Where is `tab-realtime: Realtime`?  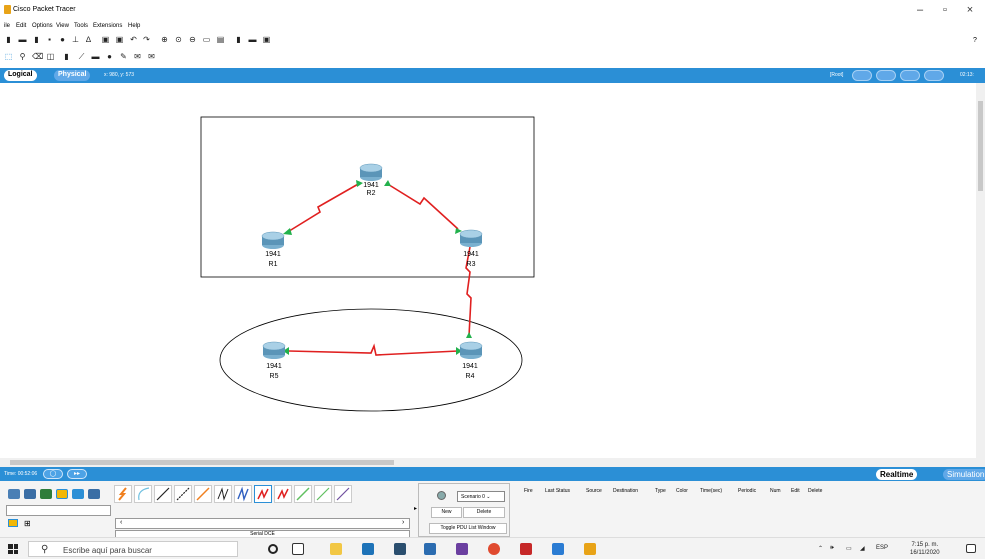
tab-realtime: Realtime is located at coordinates (897, 474).